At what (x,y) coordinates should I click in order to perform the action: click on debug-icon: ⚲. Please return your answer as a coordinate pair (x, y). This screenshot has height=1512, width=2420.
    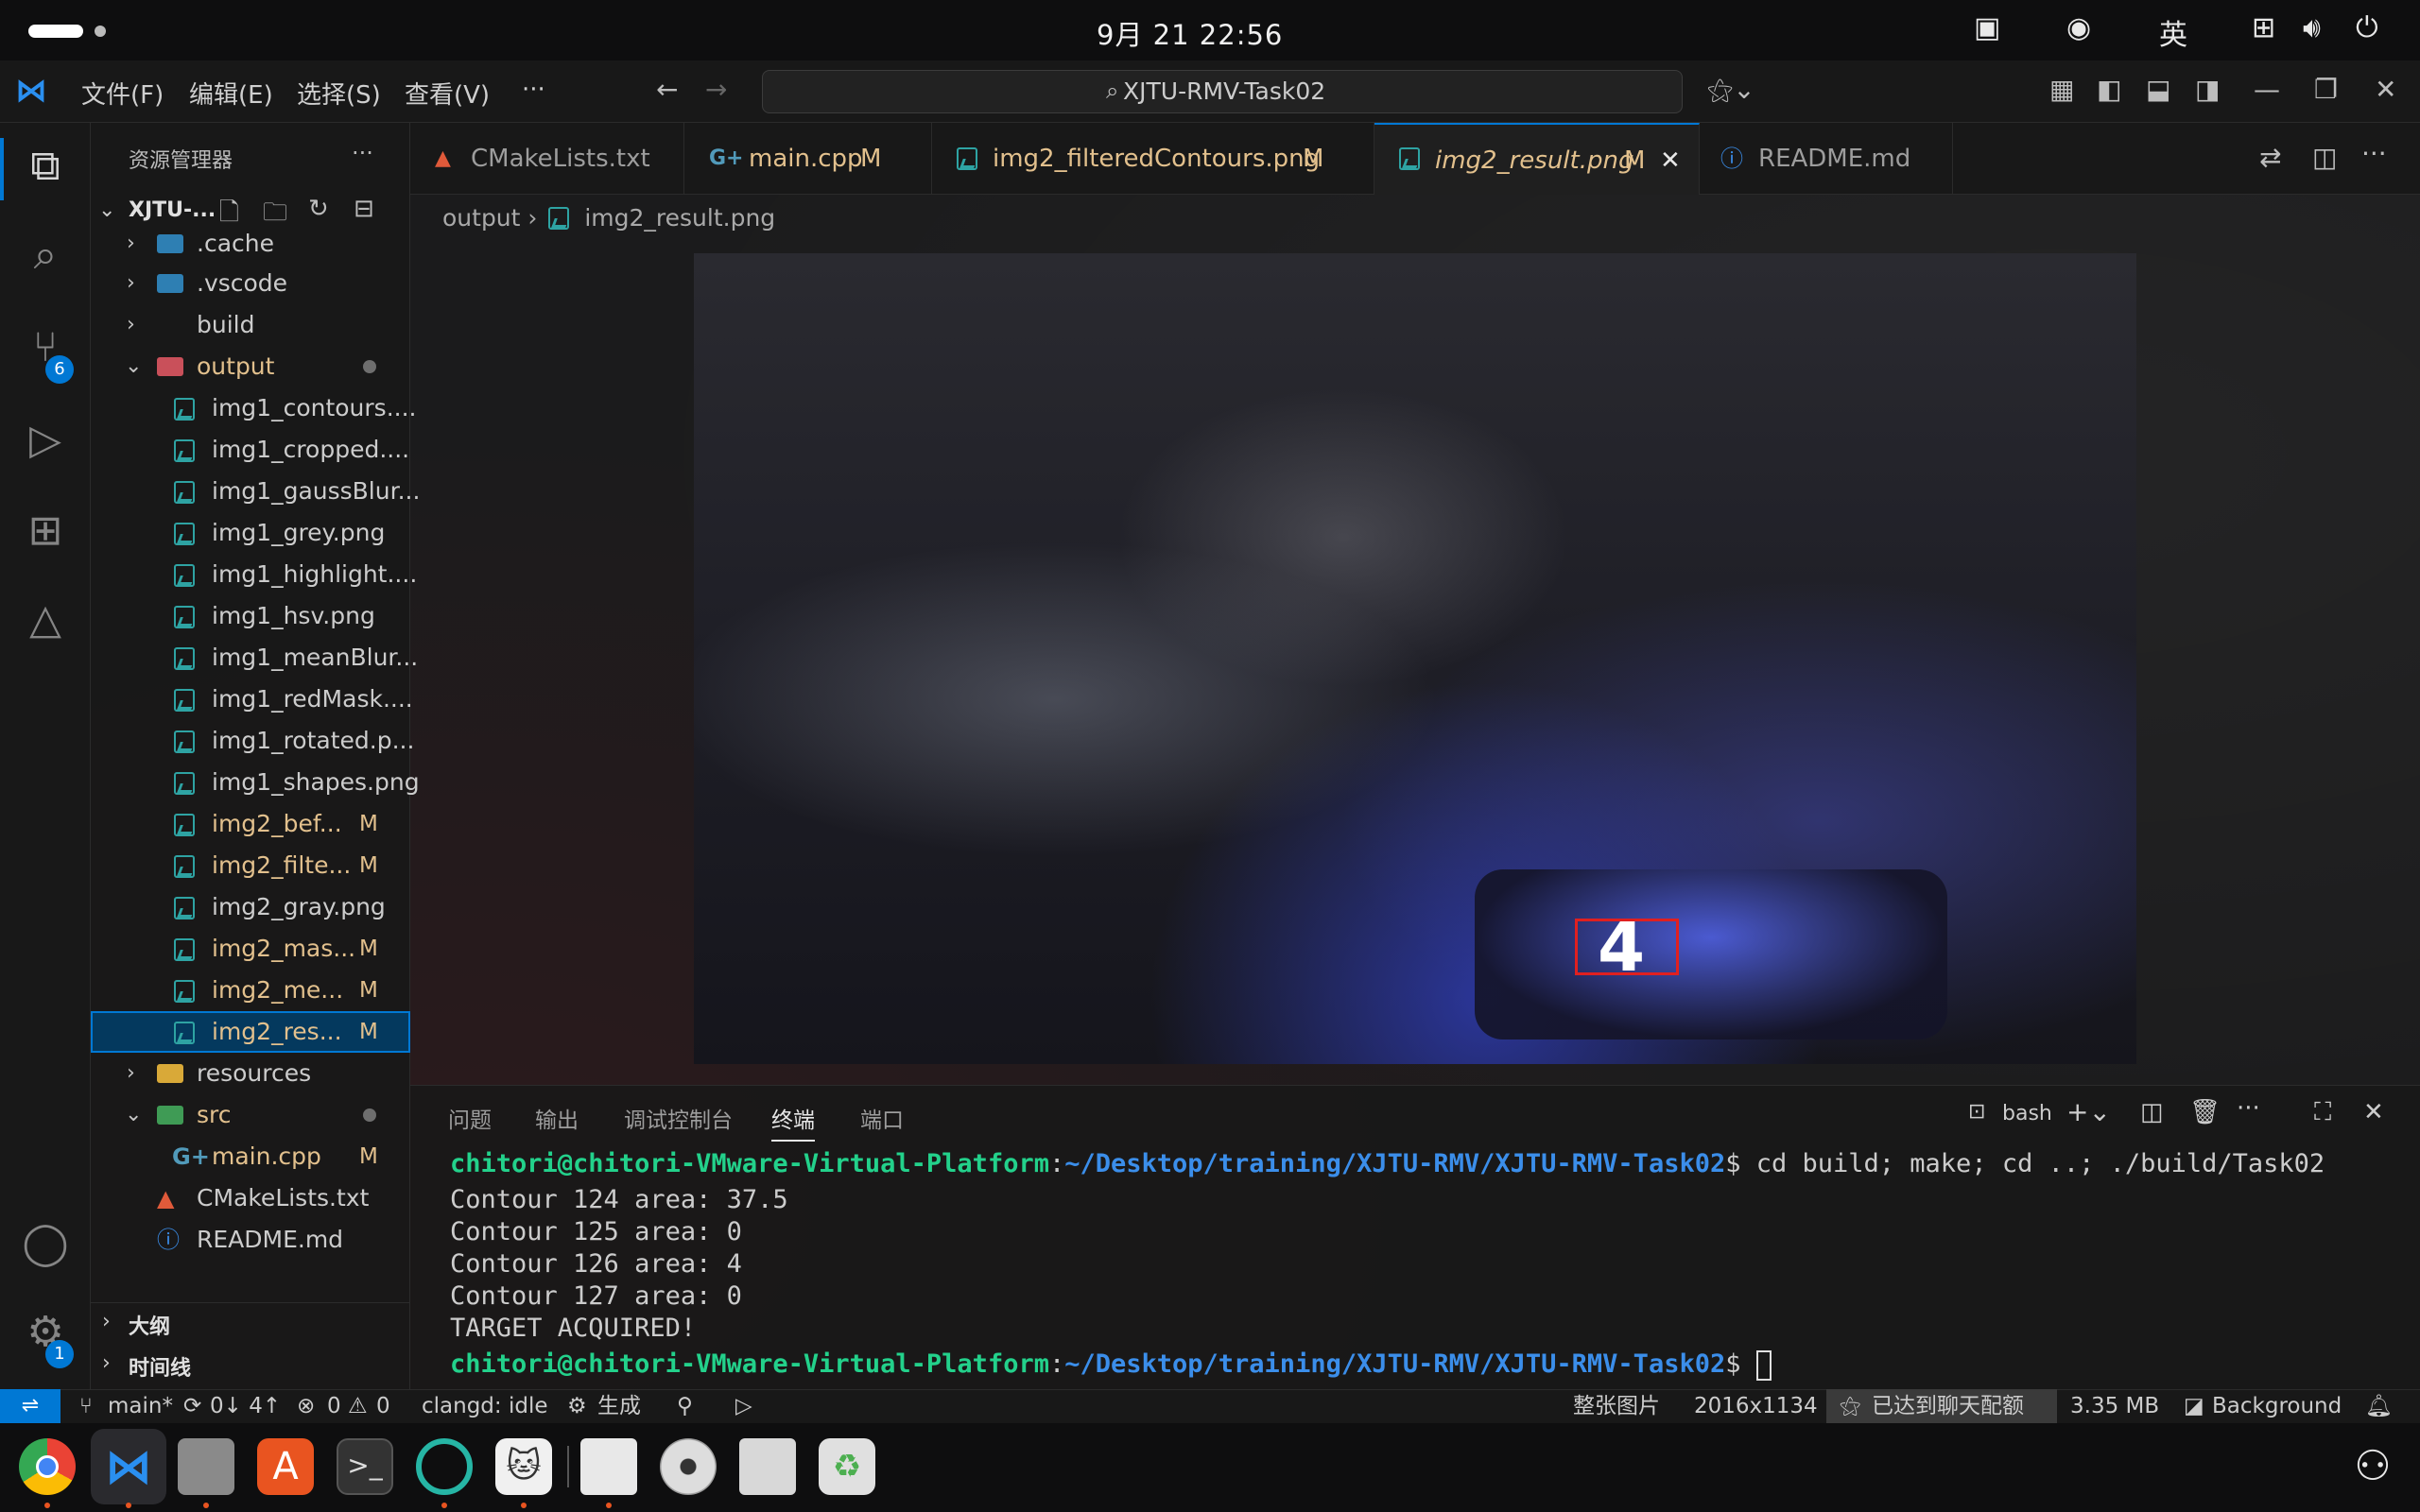
    Looking at the image, I should click on (685, 1406).